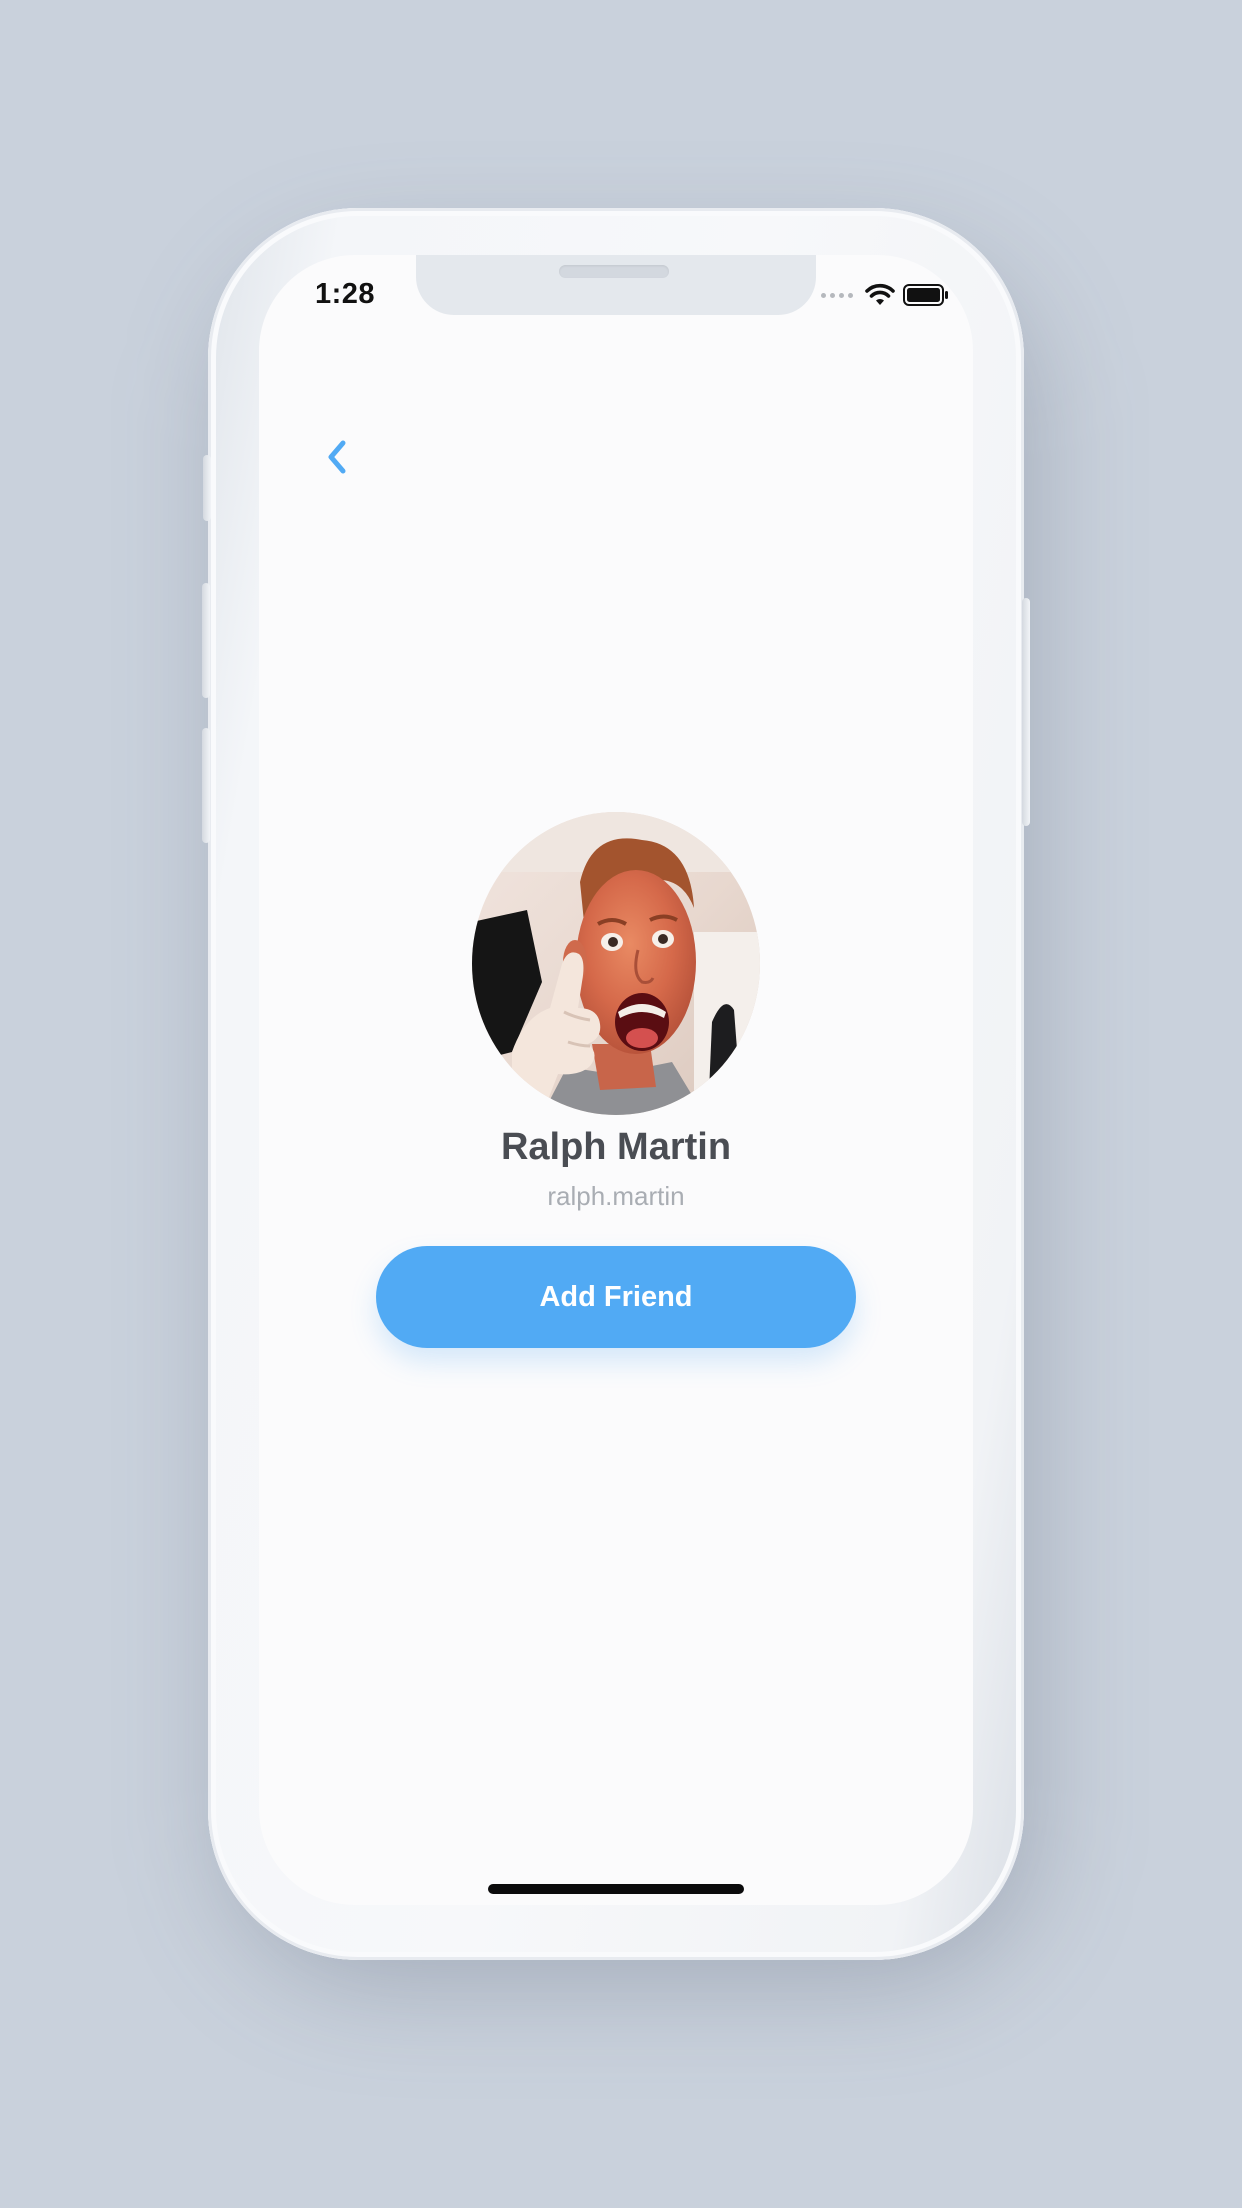 The image size is (1242, 2208). Describe the element at coordinates (206, 785) in the screenshot. I see `volume-down-button` at that location.